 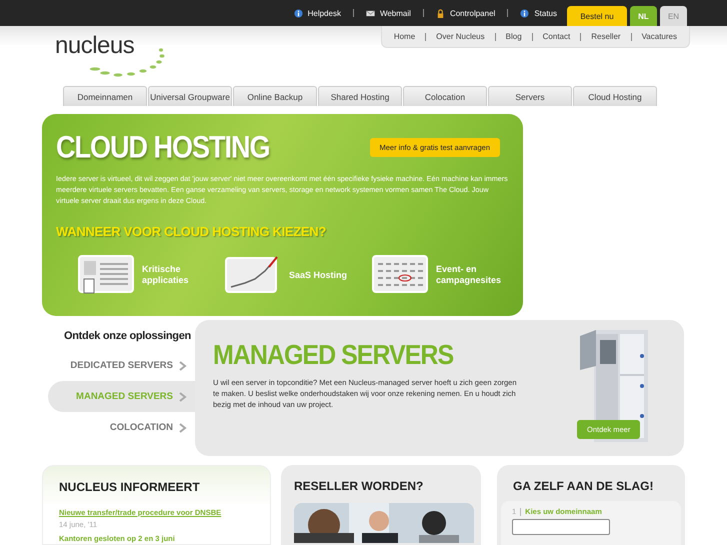 I want to click on solutions-heading: Ontdek onze oplossingen, so click(x=127, y=336).